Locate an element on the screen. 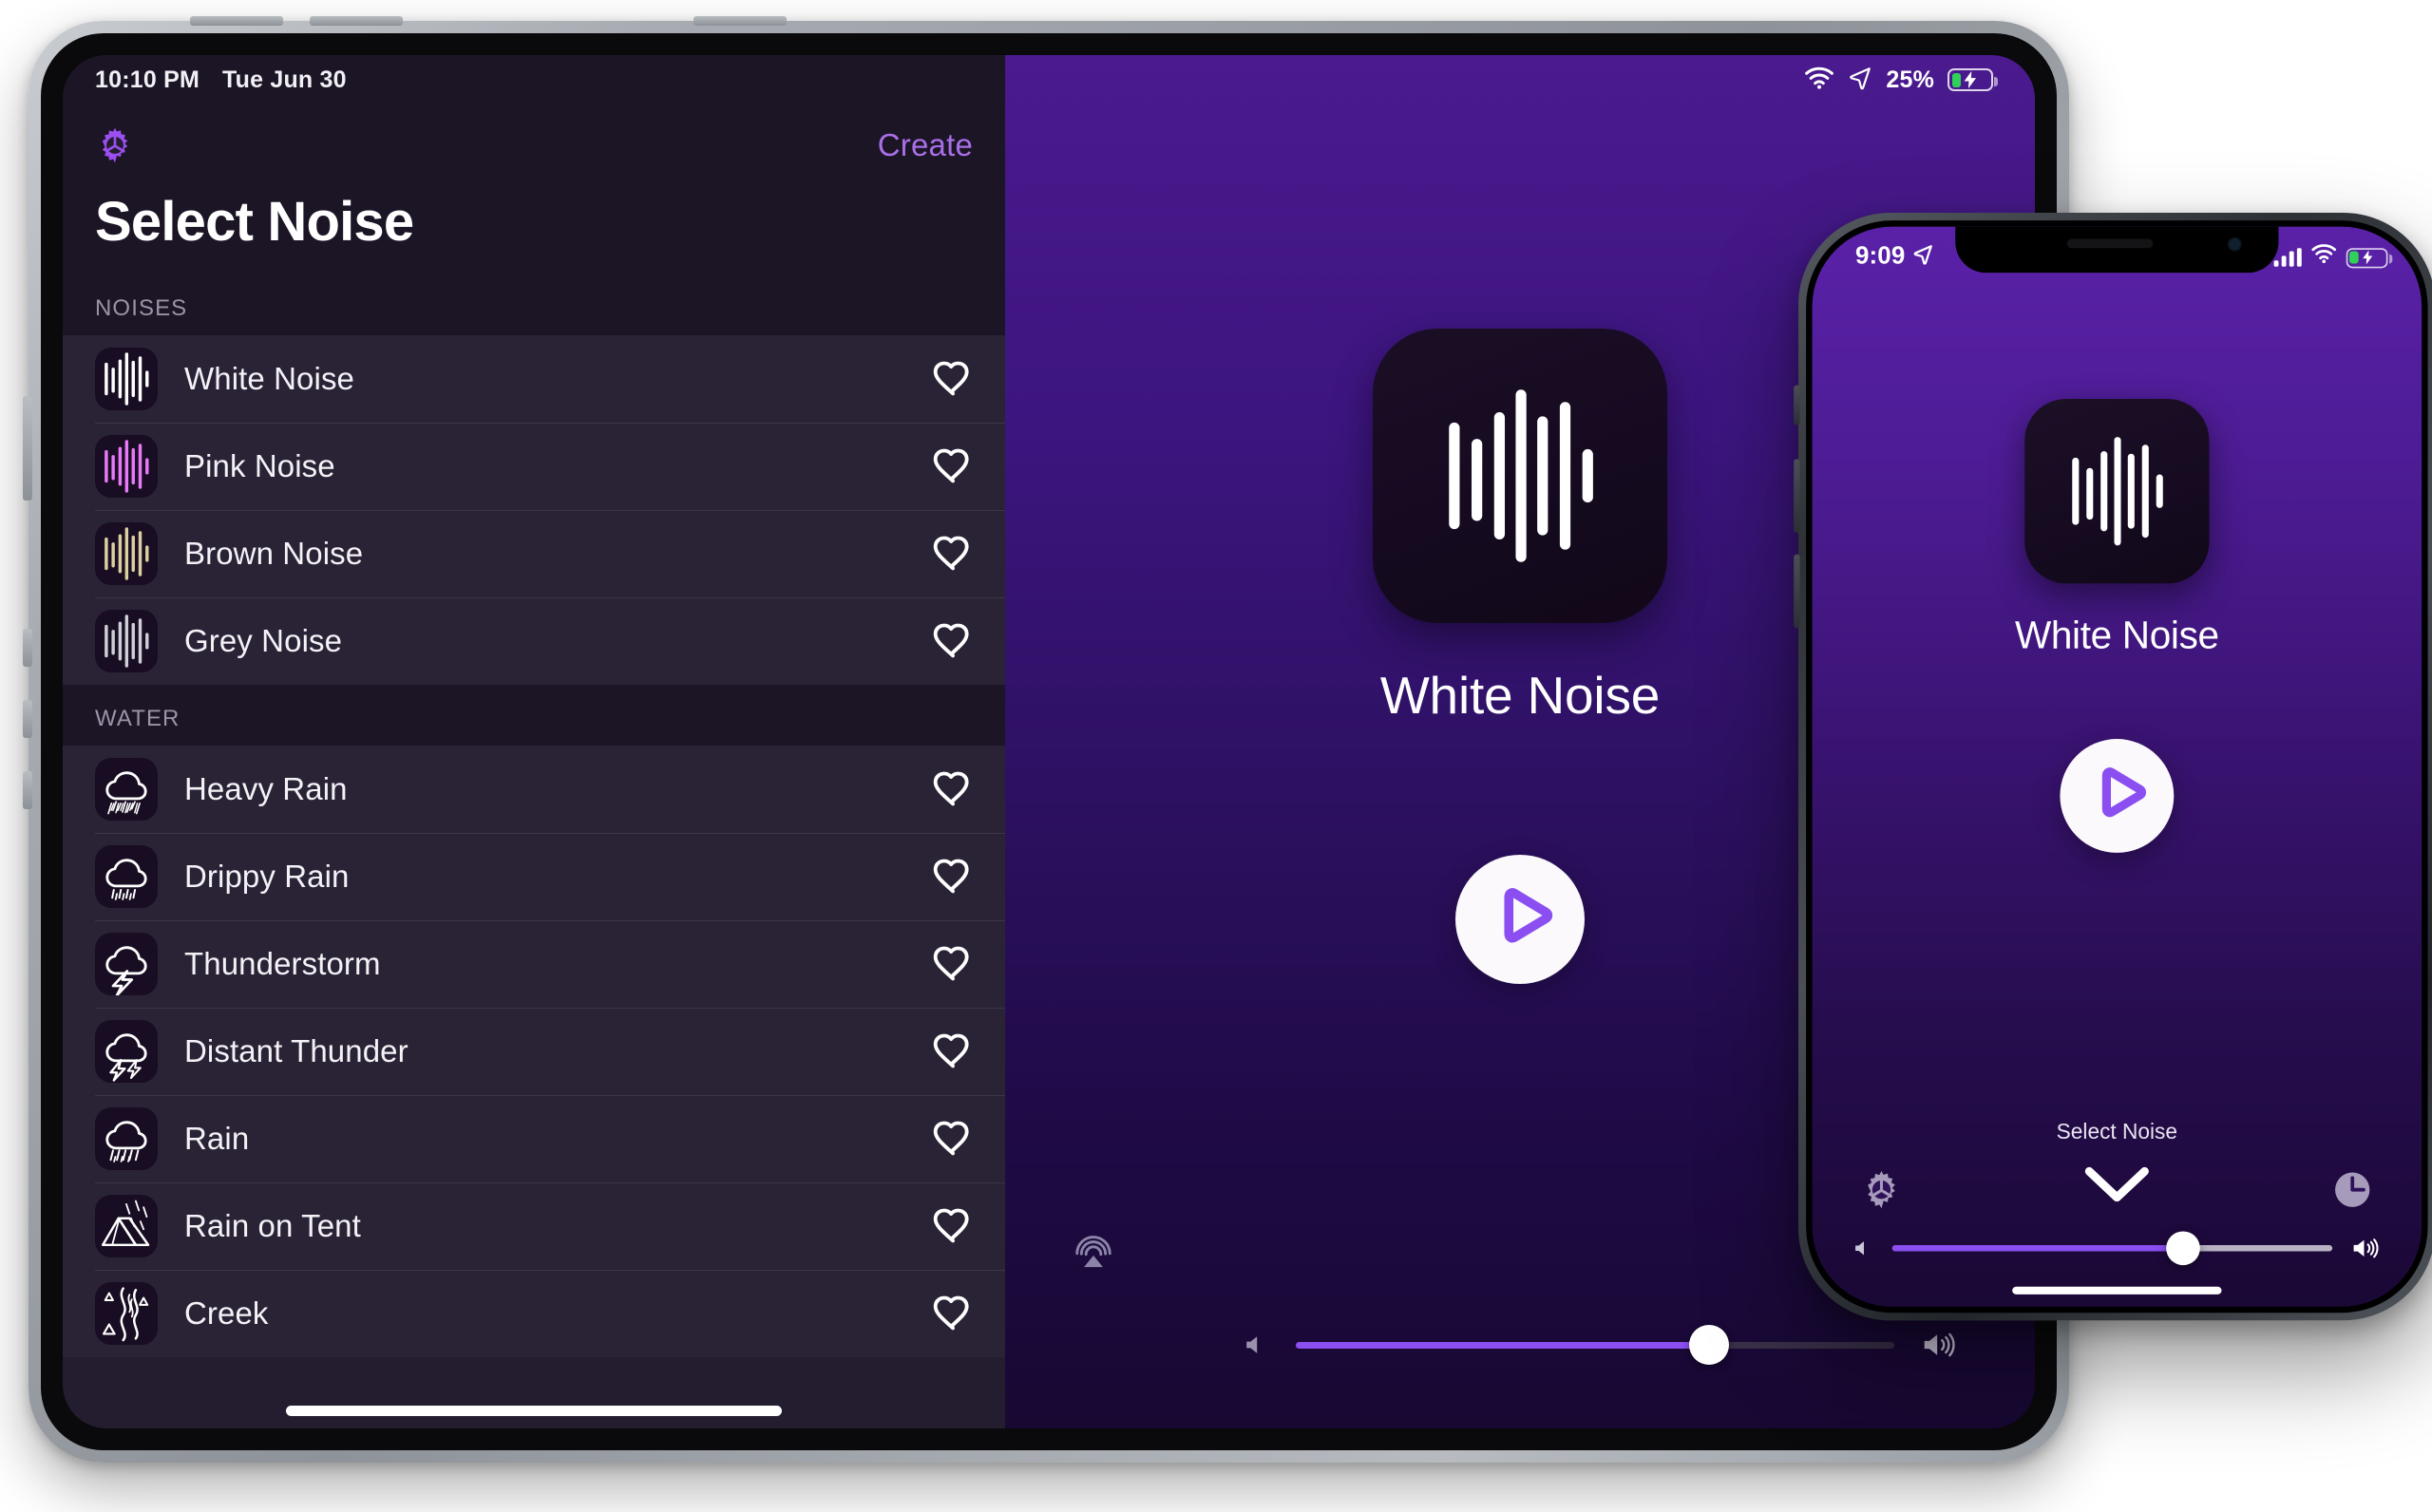  noise-item-label: Grey Noise is located at coordinates (263, 640).